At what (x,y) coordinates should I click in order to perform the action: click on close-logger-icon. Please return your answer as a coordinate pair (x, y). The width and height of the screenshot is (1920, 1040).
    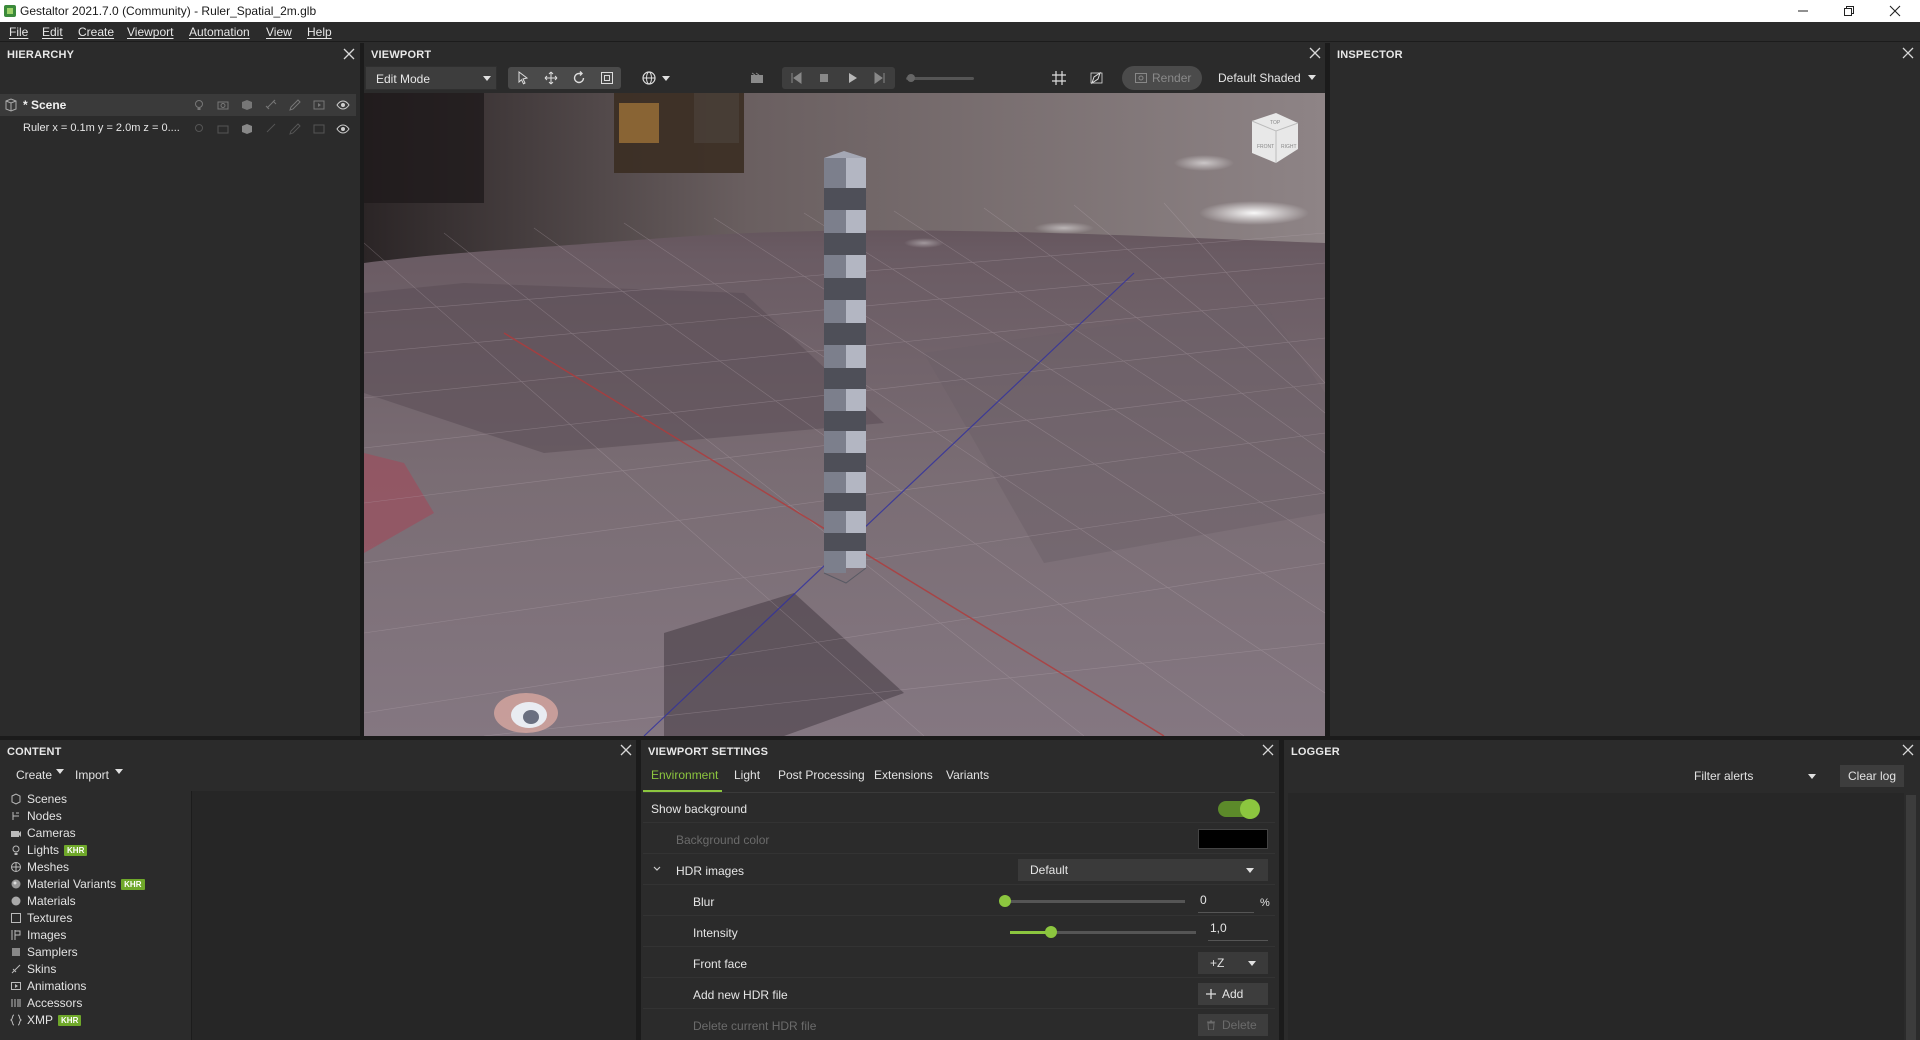
    Looking at the image, I should click on (1908, 750).